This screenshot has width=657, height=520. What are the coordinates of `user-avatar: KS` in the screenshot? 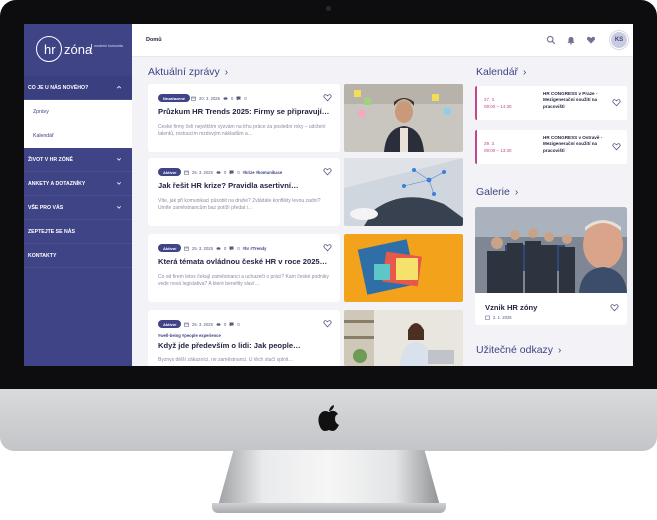 It's located at (619, 40).